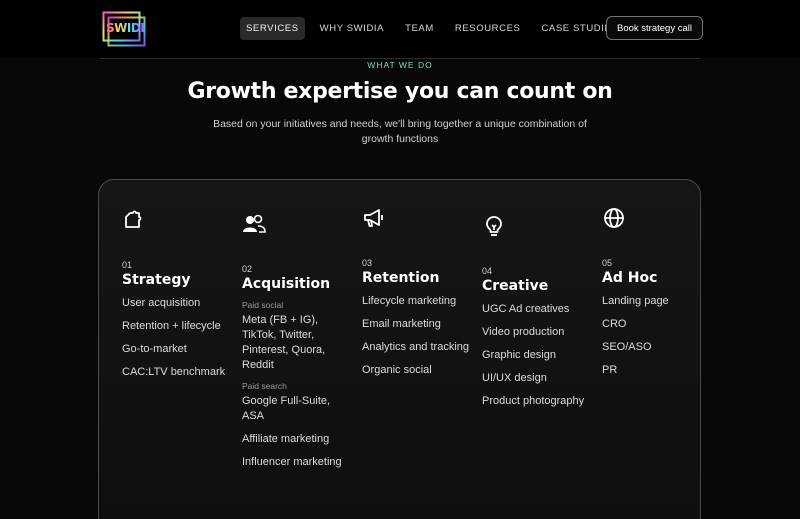 The width and height of the screenshot is (800, 519). I want to click on service-item: Email marketing, so click(401, 324).